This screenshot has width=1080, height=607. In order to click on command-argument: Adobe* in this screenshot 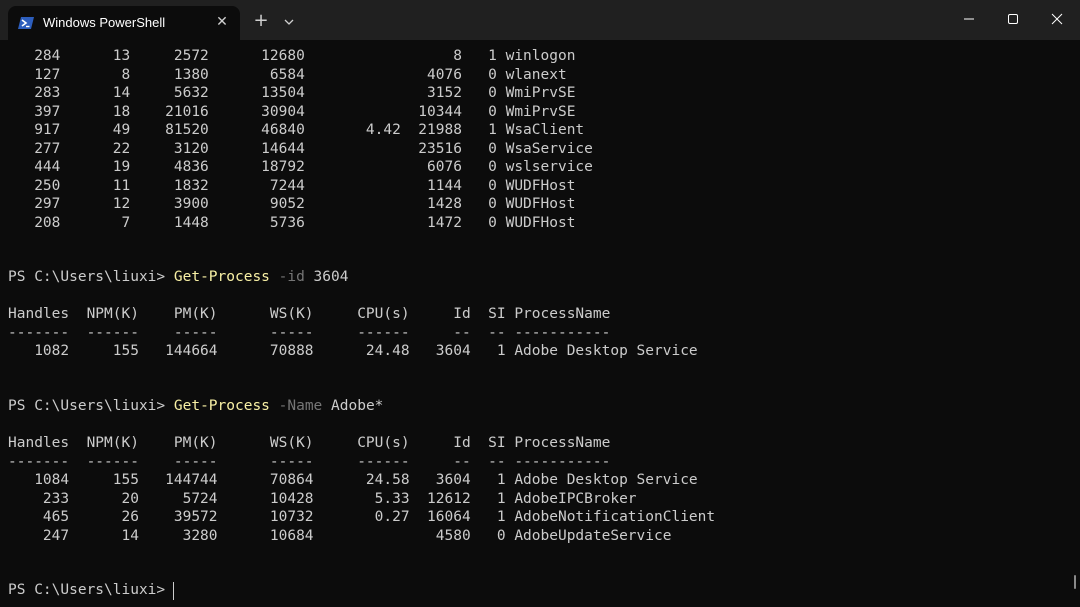, I will do `click(353, 406)`.